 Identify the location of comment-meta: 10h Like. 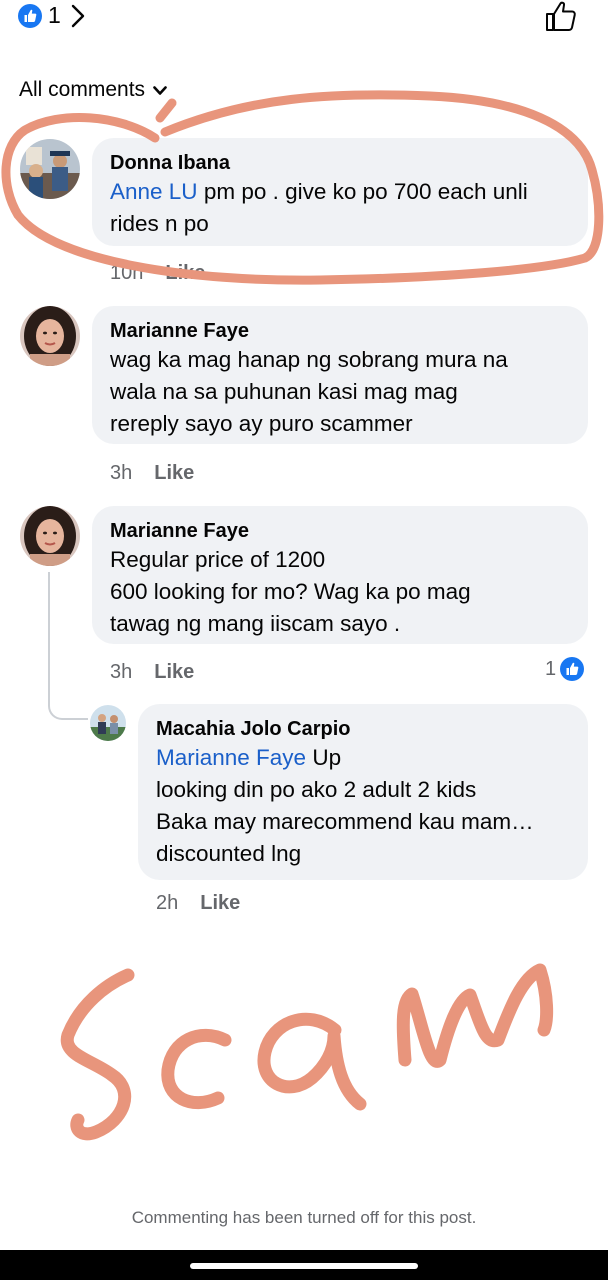
(157, 273).